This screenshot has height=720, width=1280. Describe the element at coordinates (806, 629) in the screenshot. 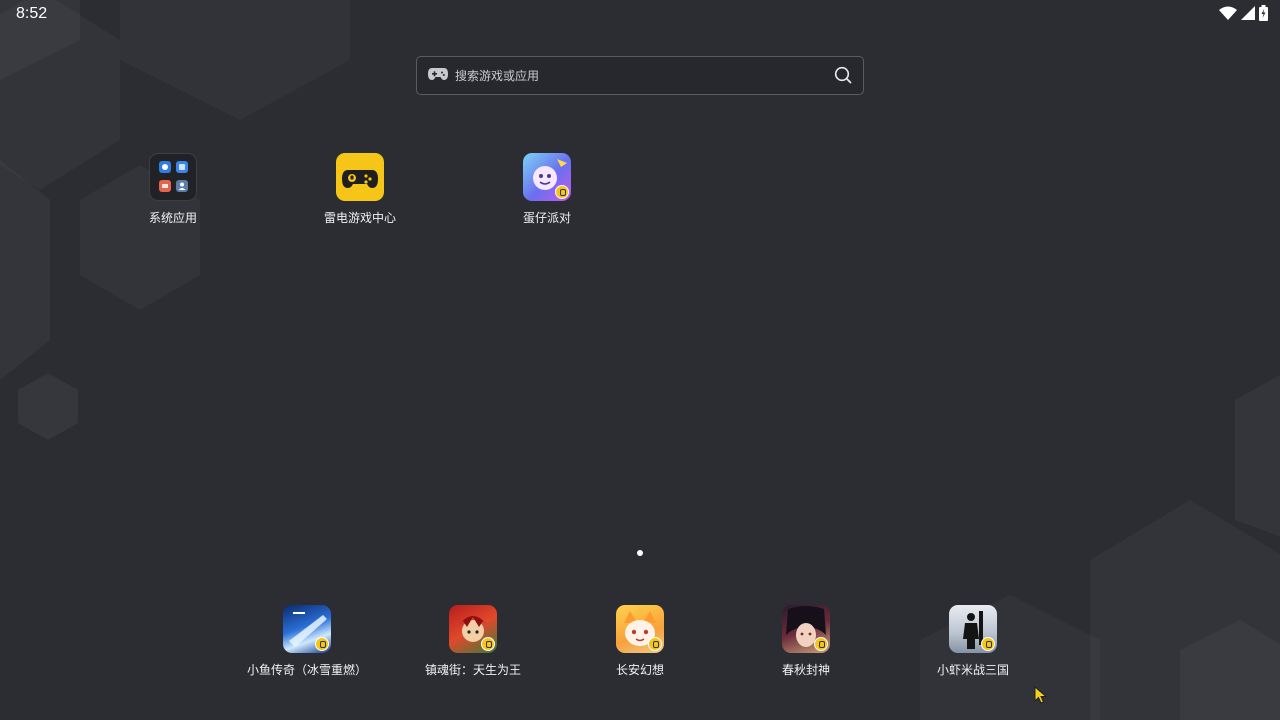

I see `chunqiu-fengshen-icon` at that location.